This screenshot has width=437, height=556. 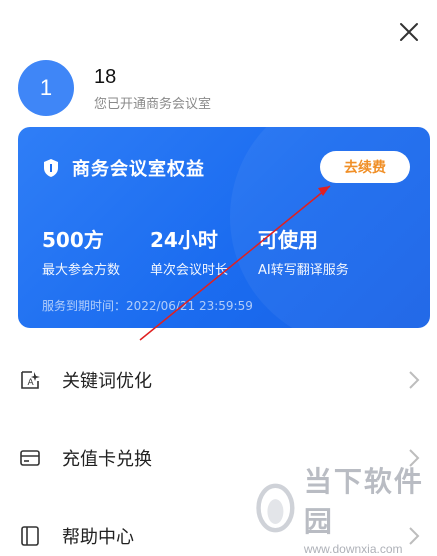 I want to click on card-title: 商务会议室权益, so click(x=138, y=169).